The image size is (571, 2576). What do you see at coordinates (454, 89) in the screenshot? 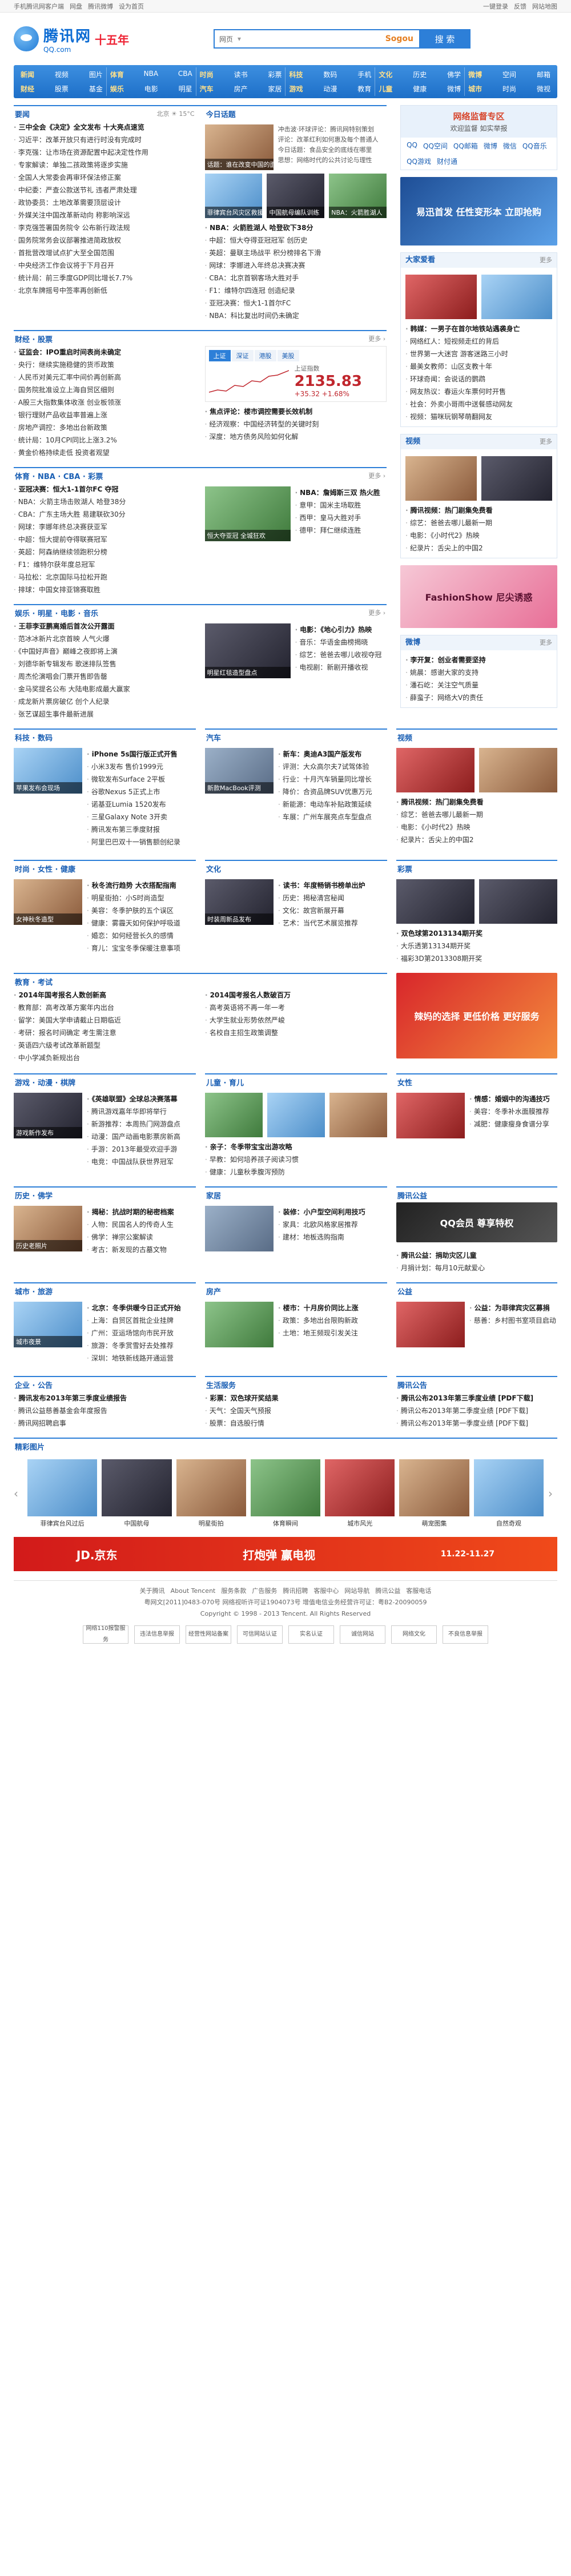
I see `nav-item: 微博` at bounding box center [454, 89].